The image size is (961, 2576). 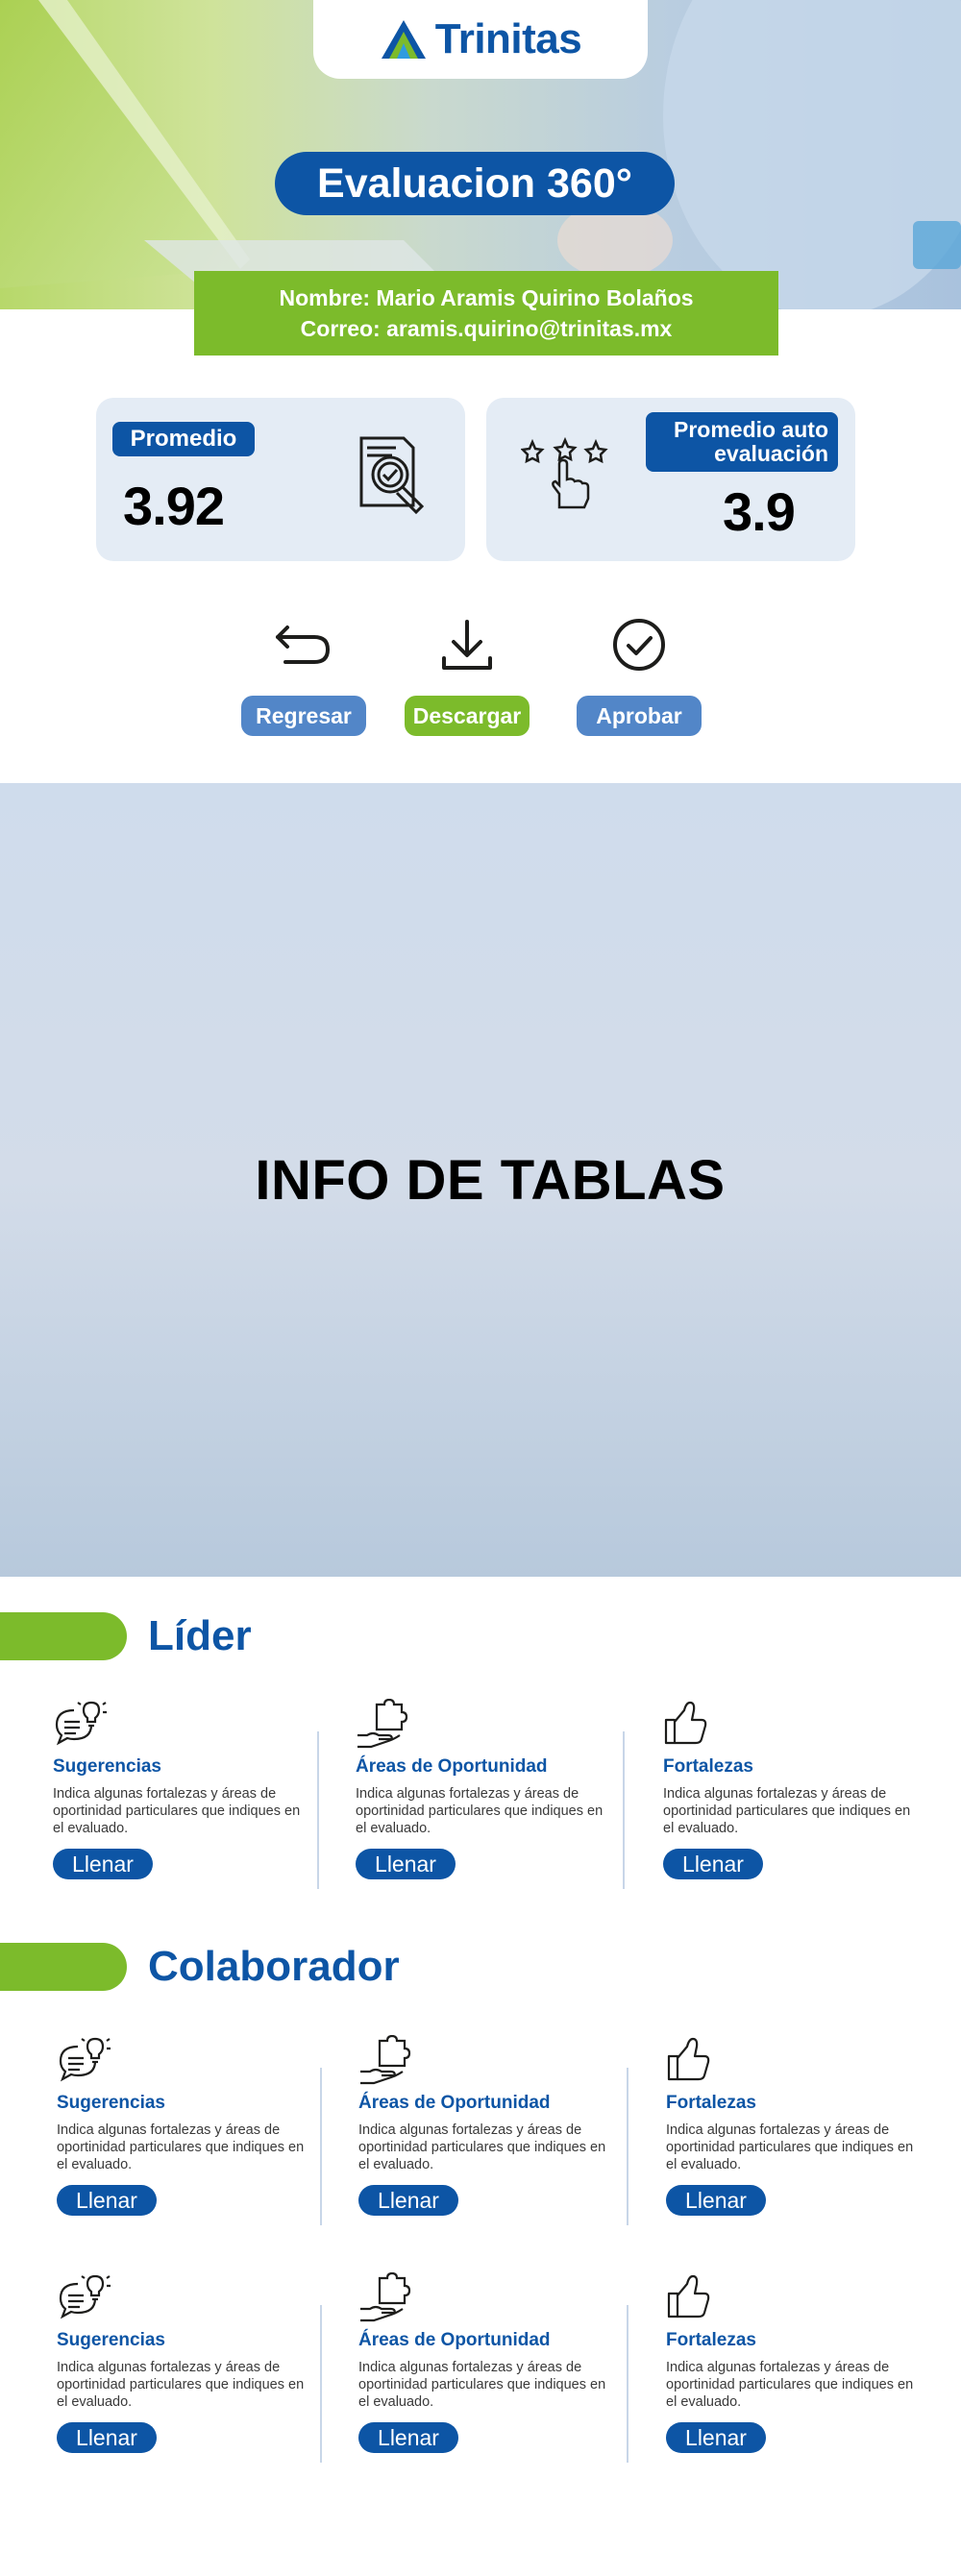 I want to click on trinitas-logo-icon, so click(x=403, y=39).